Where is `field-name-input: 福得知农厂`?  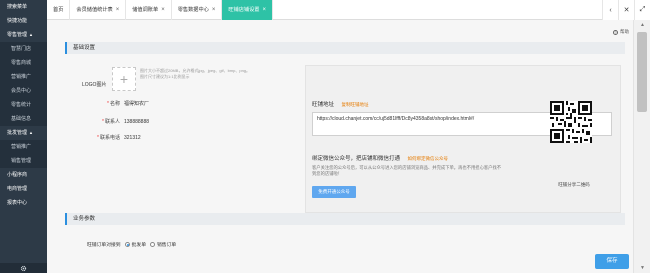
field-name-input: 福得知农厂 is located at coordinates (136, 103).